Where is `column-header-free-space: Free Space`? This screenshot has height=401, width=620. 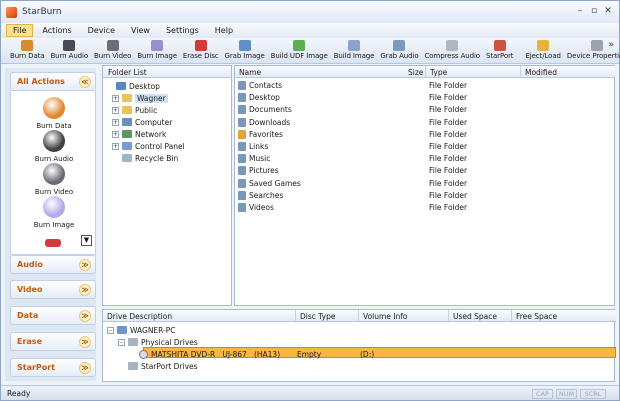
column-header-free-space: Free Space is located at coordinates (564, 316).